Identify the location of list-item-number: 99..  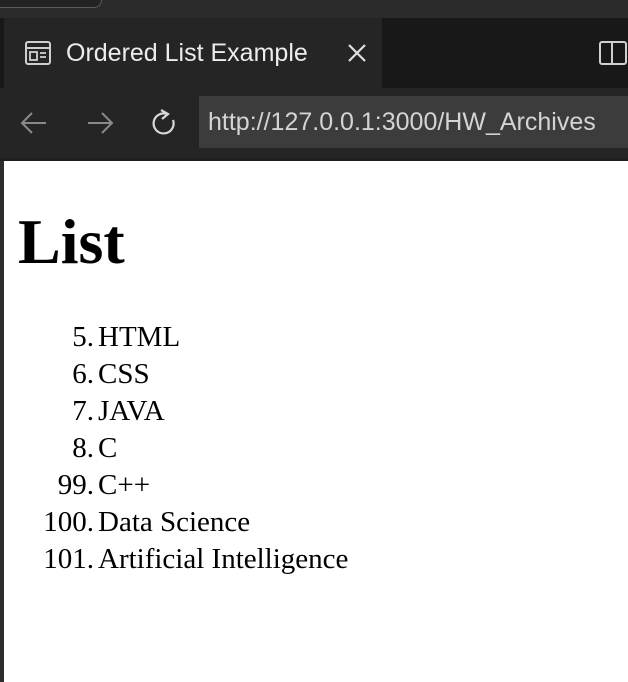
(75, 485).